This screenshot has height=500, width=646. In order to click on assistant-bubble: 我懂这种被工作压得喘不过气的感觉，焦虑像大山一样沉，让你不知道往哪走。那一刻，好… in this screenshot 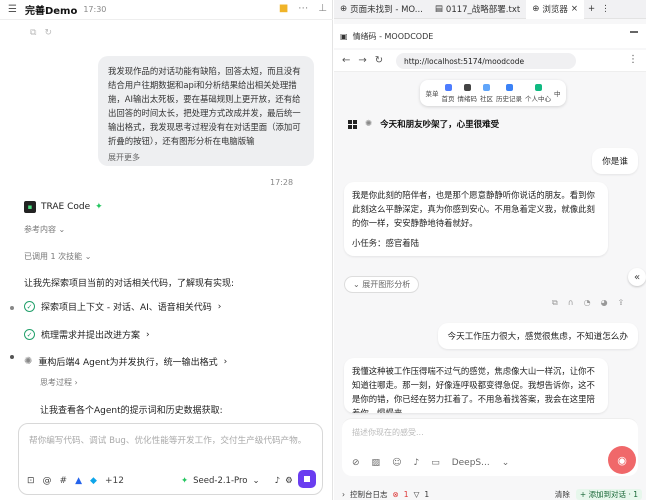, I will do `click(476, 385)`.